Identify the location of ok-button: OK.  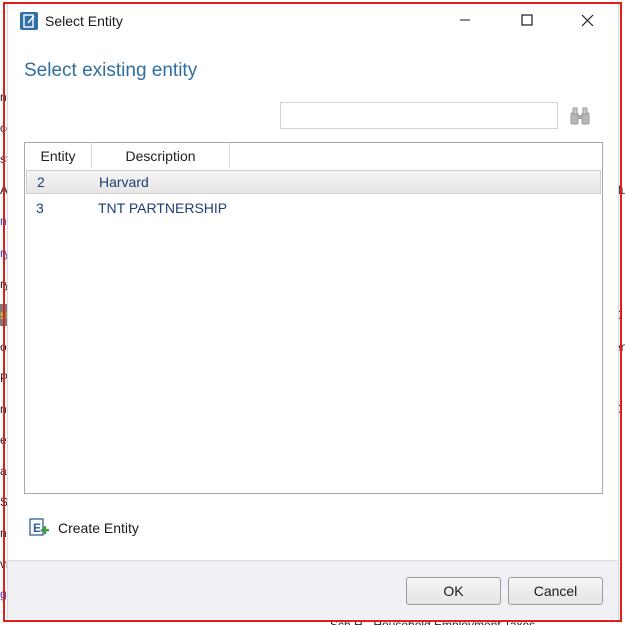
(453, 591).